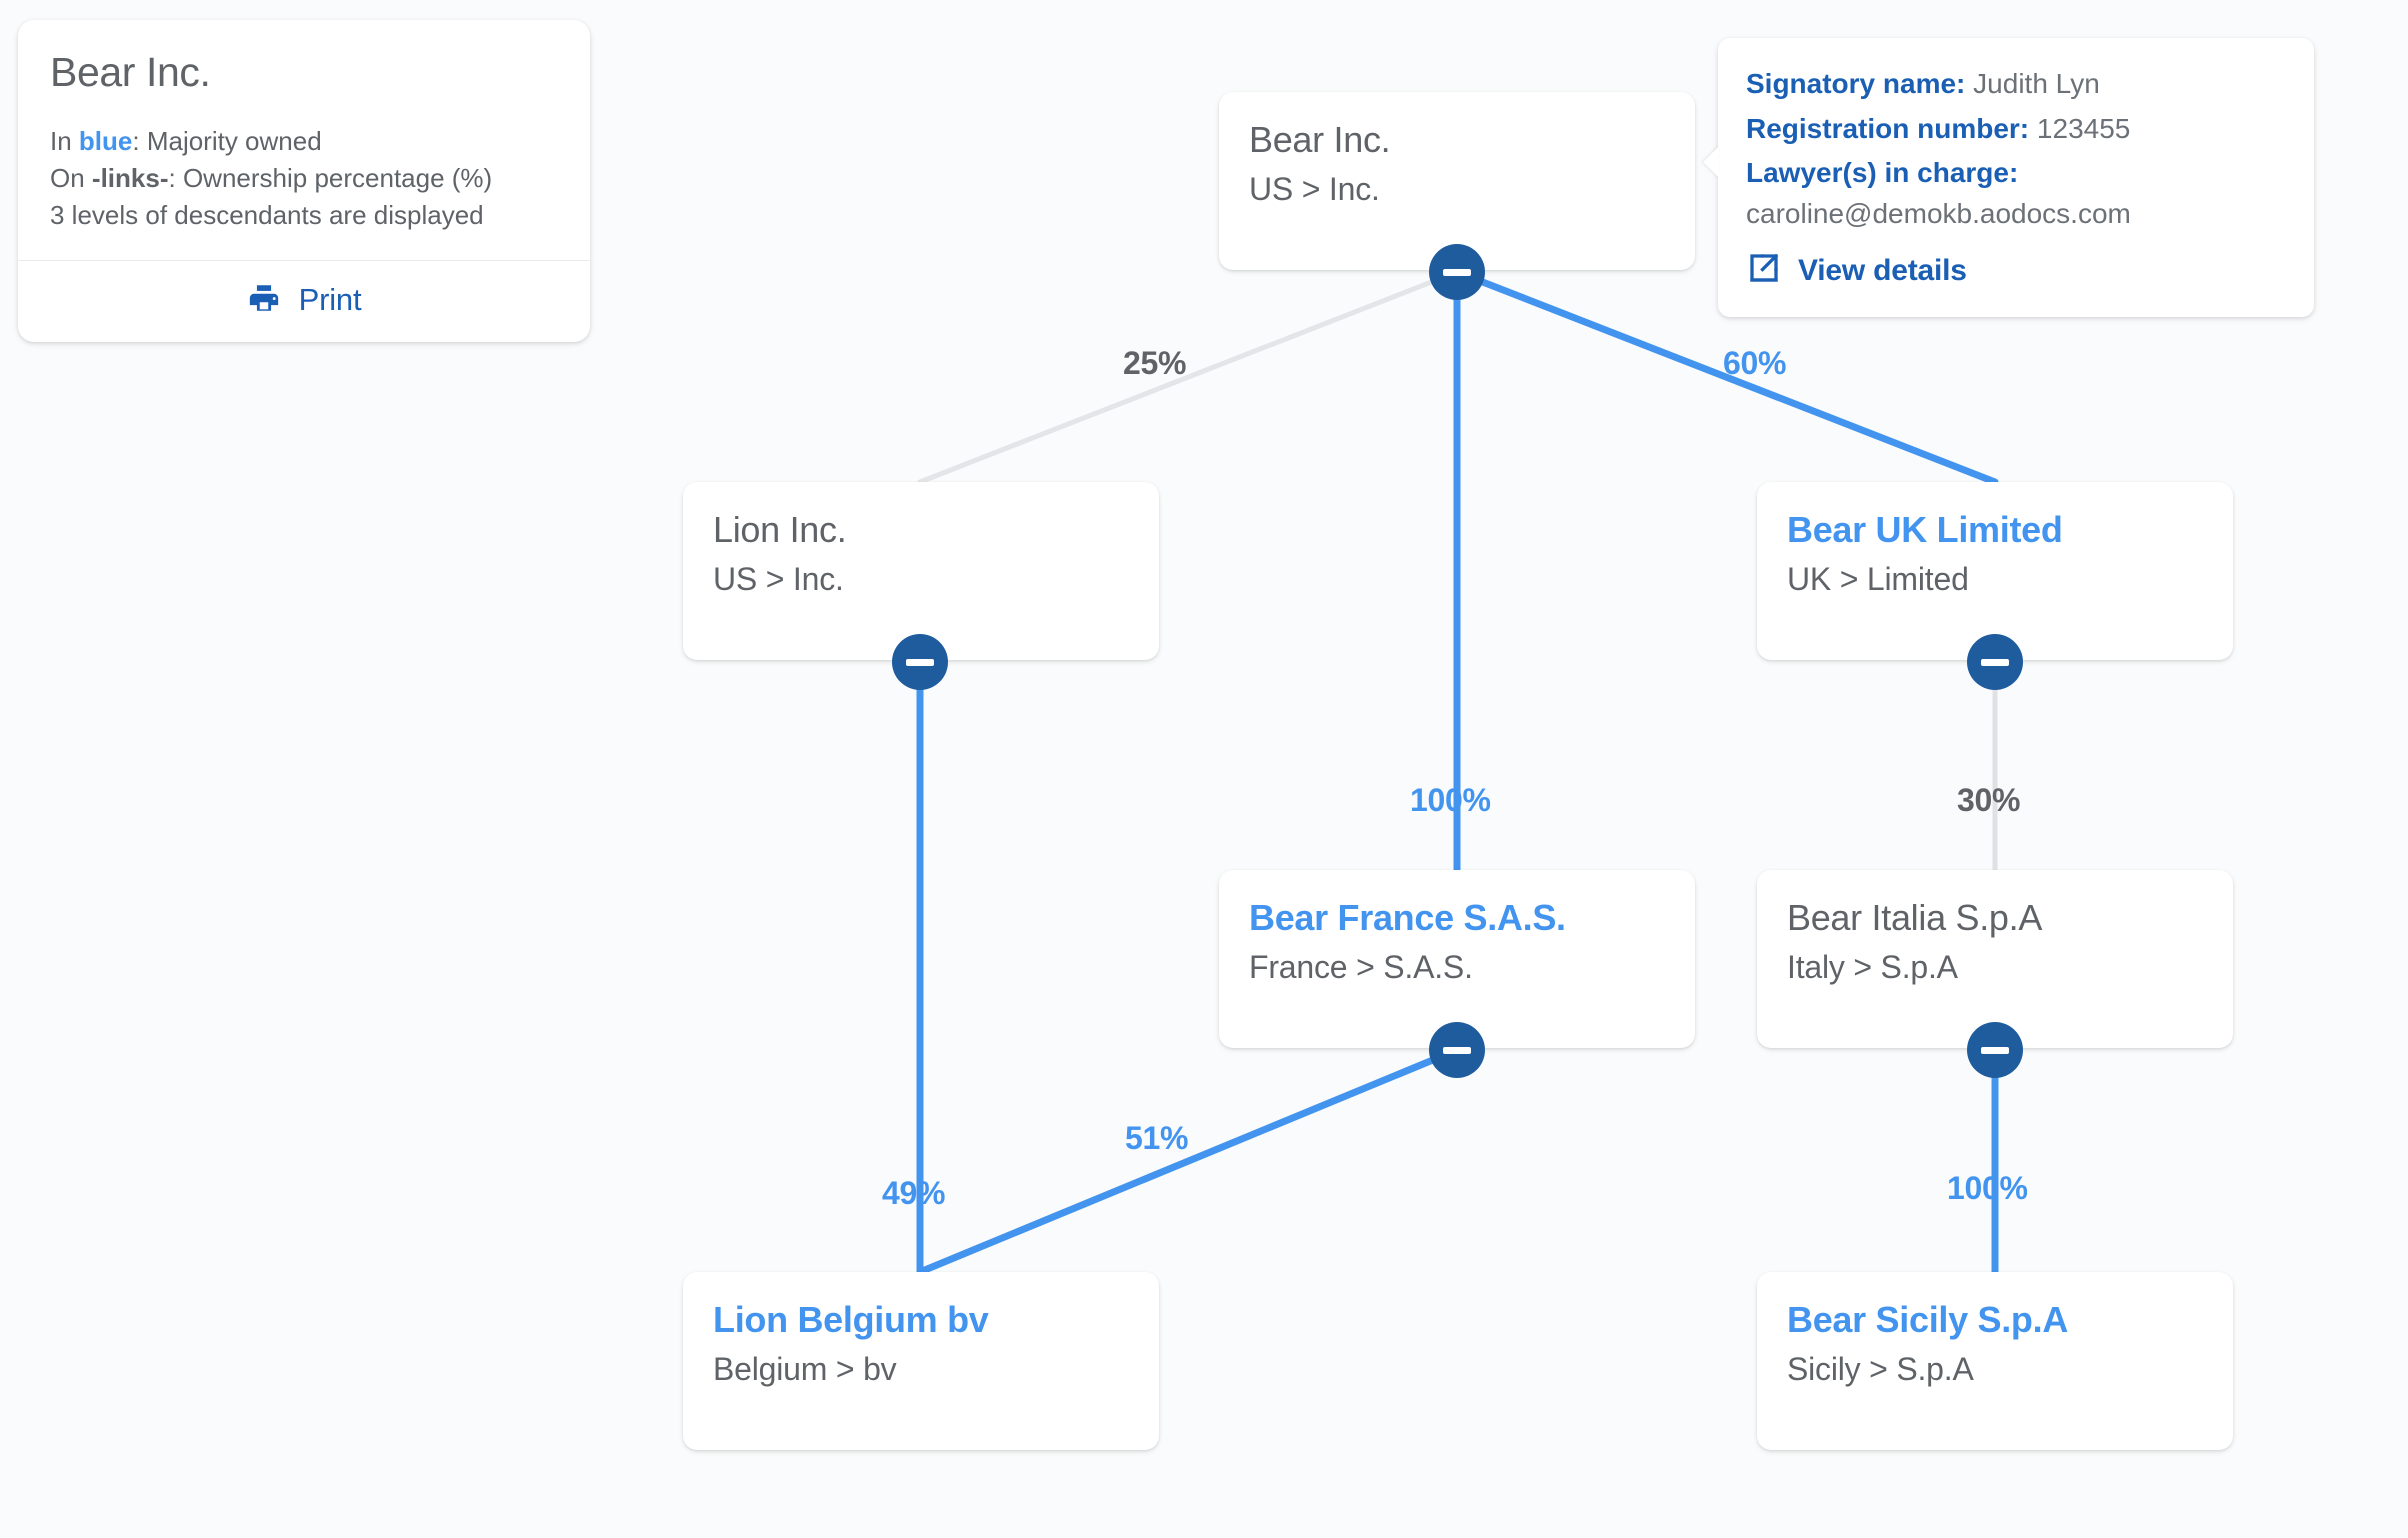 The height and width of the screenshot is (1538, 2408). Describe the element at coordinates (1878, 579) in the screenshot. I see `node-subtitle-bear-uk-limited: UK > Limited` at that location.